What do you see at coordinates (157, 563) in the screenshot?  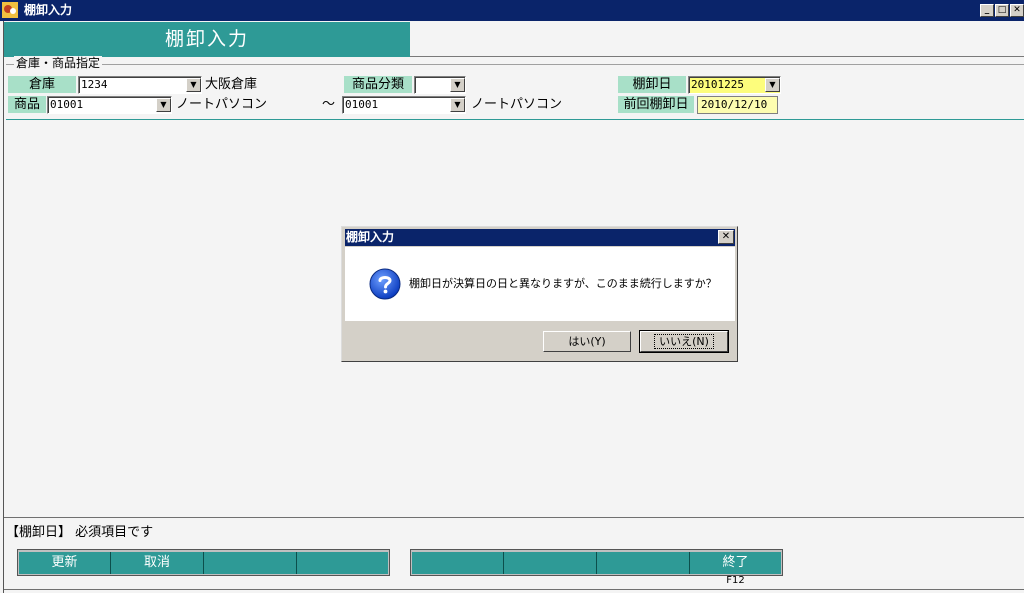 I see `f2-cancel-button: 取消` at bounding box center [157, 563].